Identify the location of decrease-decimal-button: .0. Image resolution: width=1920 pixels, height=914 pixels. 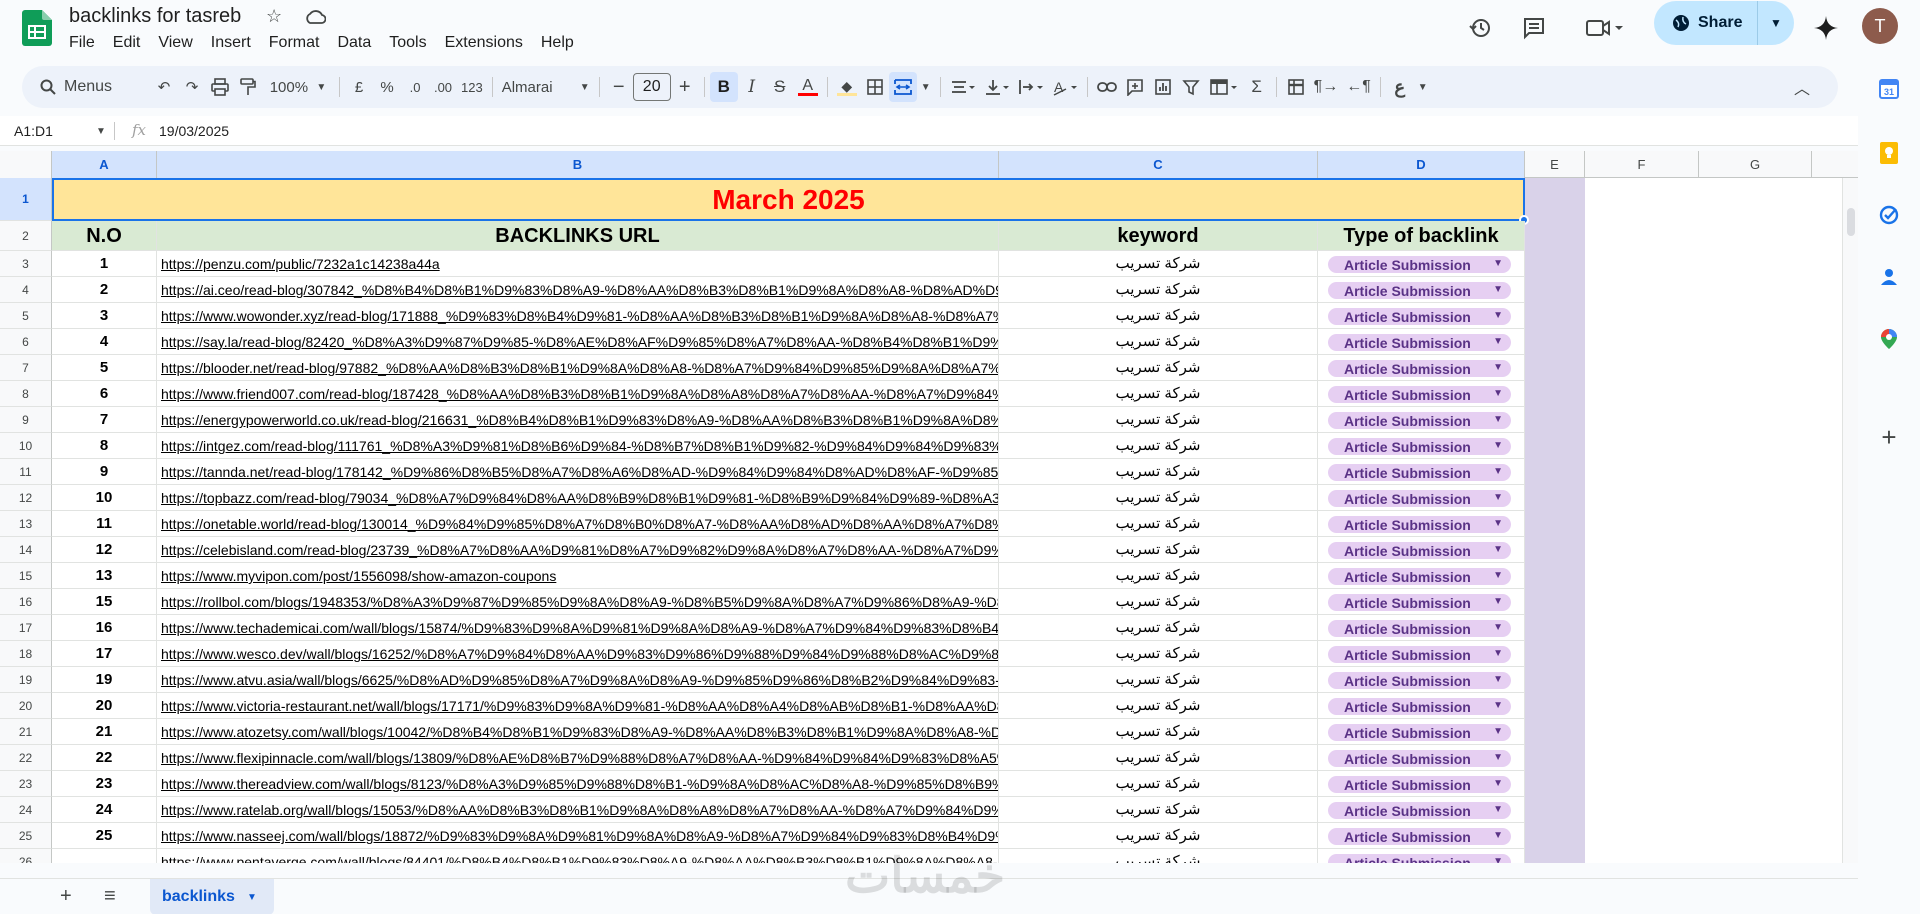
(415, 87).